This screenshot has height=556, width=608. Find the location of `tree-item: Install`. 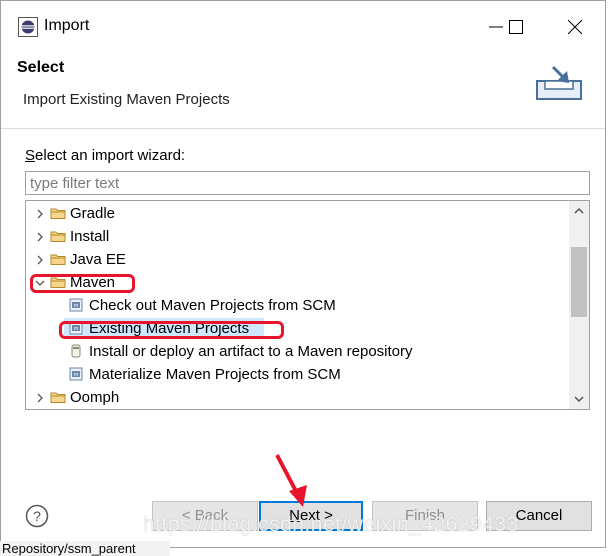

tree-item: Install is located at coordinates (298, 236).